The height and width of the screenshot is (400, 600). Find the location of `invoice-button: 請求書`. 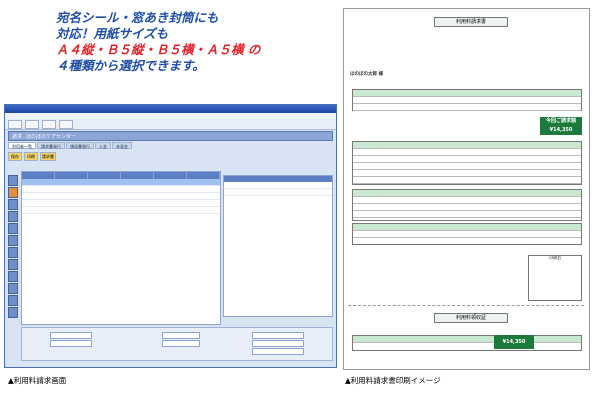

invoice-button: 請求書 is located at coordinates (48, 156).